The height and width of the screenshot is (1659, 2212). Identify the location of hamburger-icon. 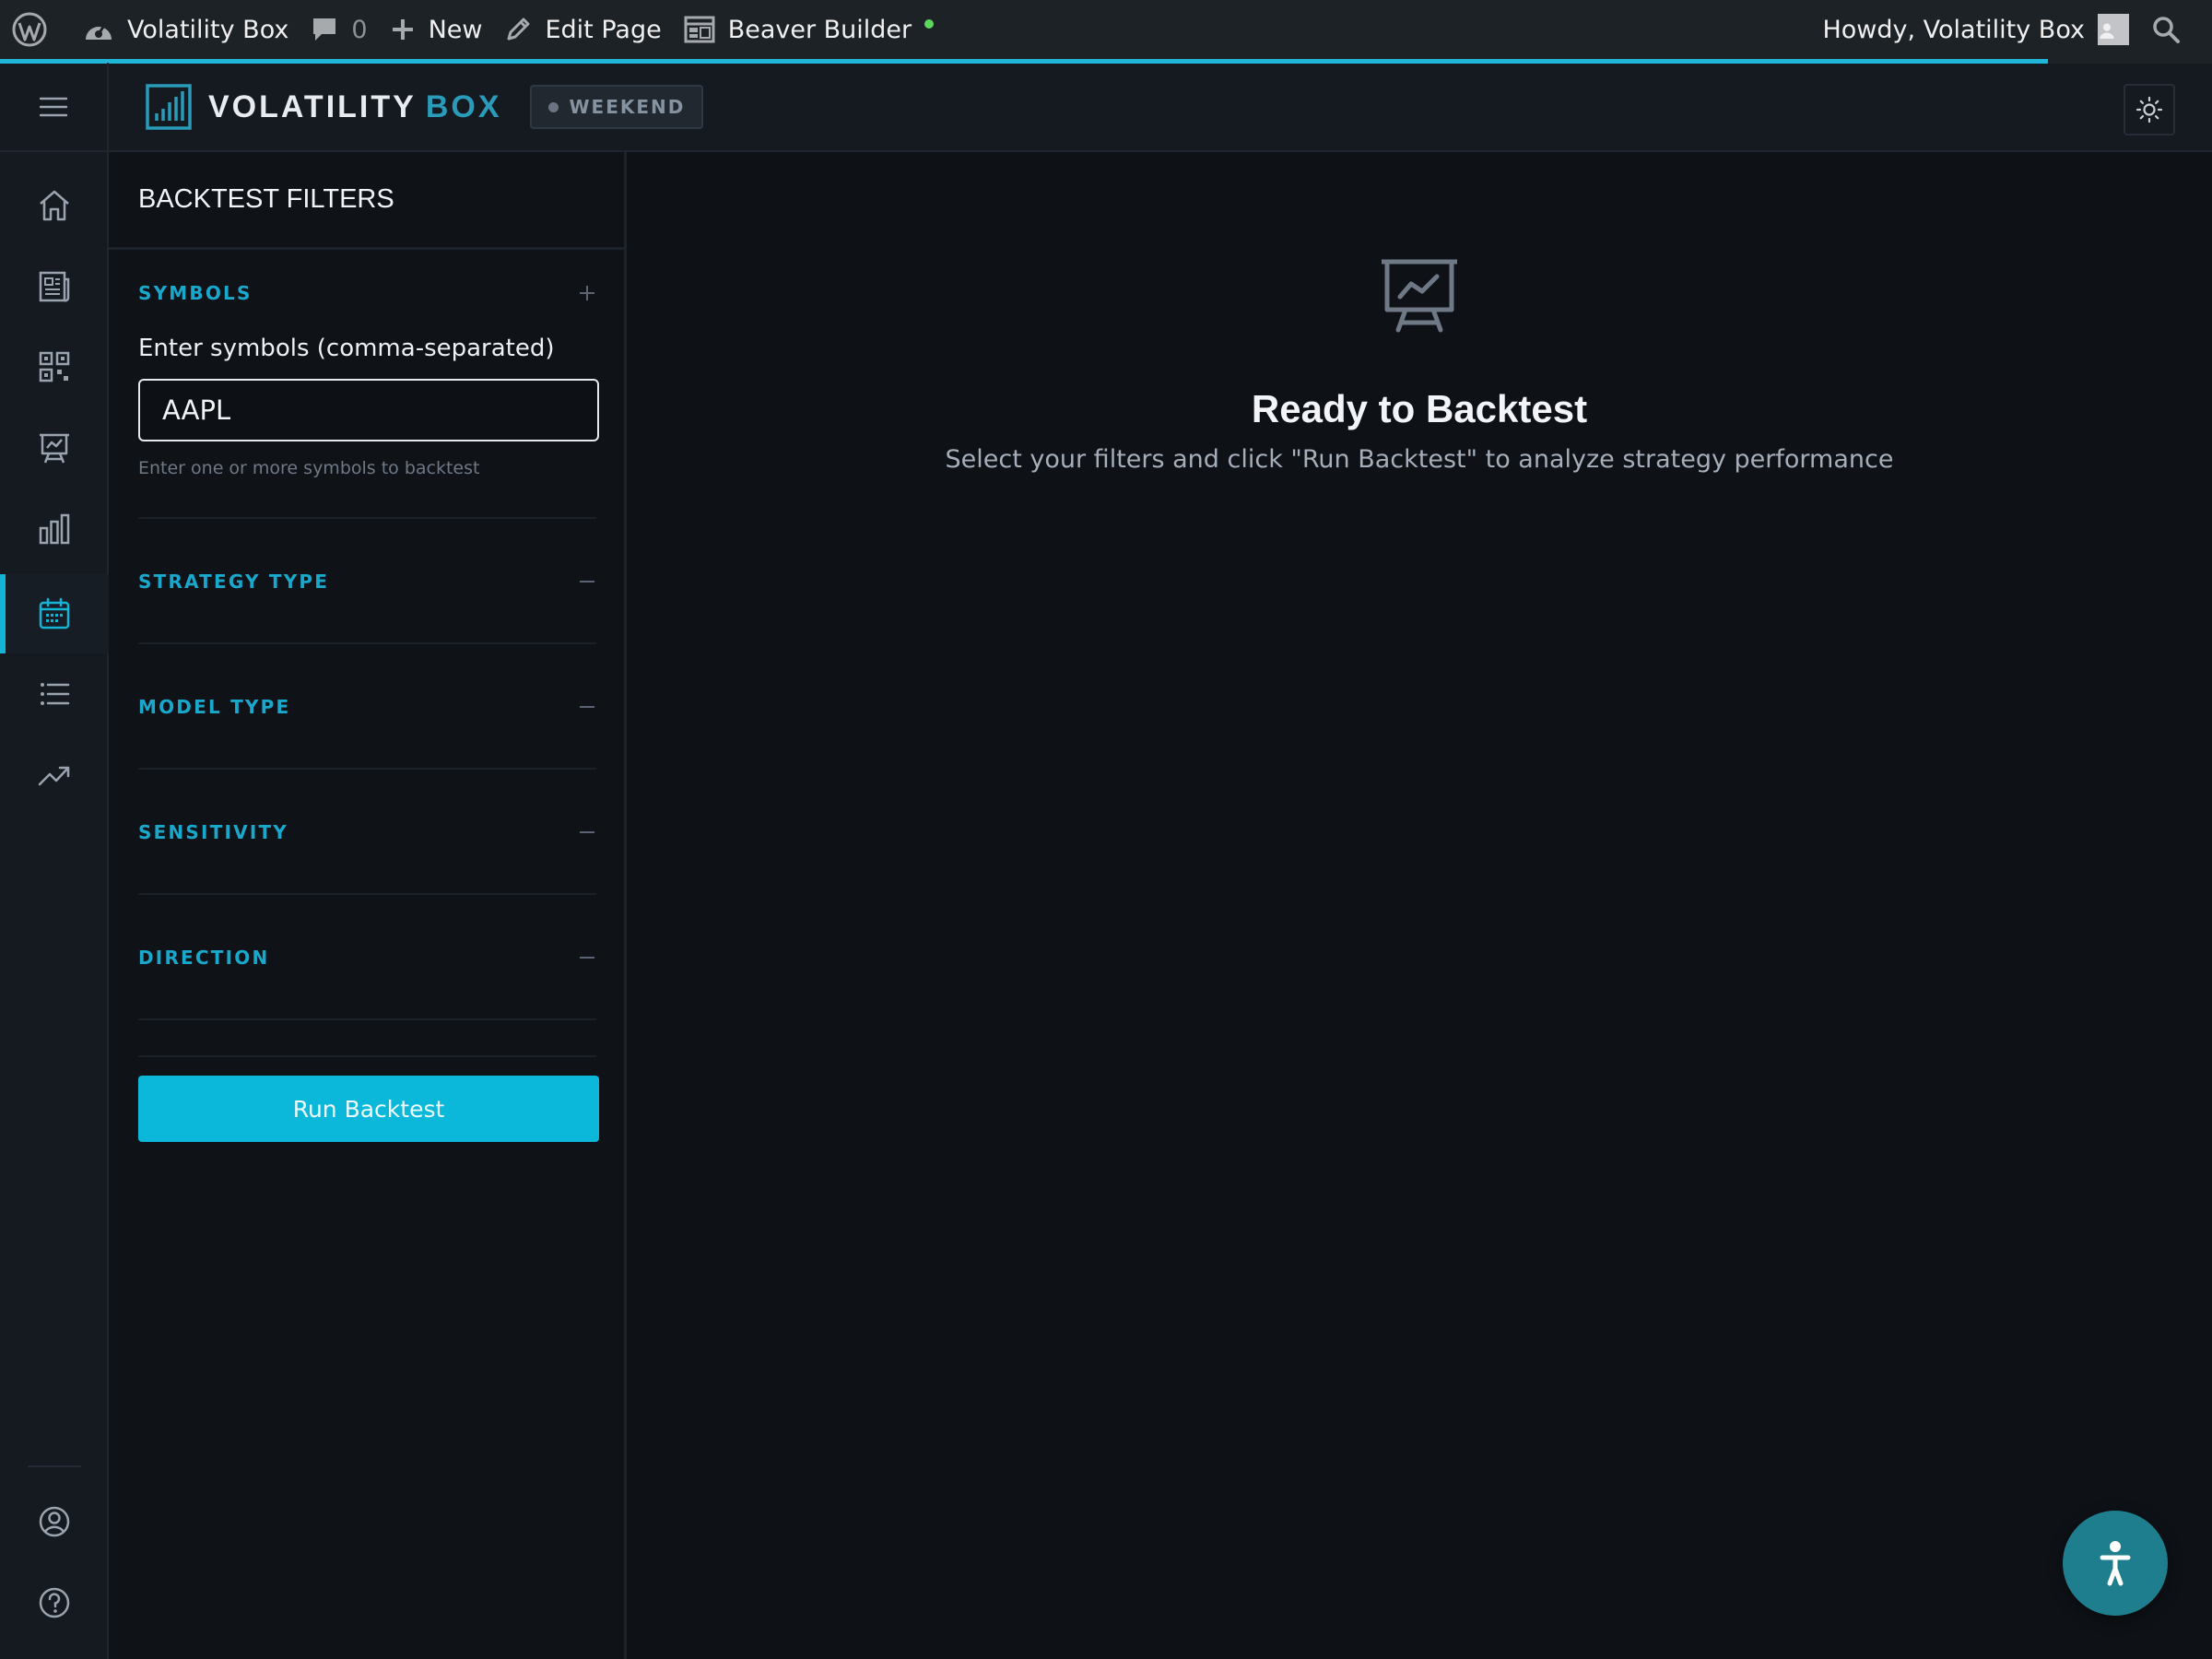
(53, 107).